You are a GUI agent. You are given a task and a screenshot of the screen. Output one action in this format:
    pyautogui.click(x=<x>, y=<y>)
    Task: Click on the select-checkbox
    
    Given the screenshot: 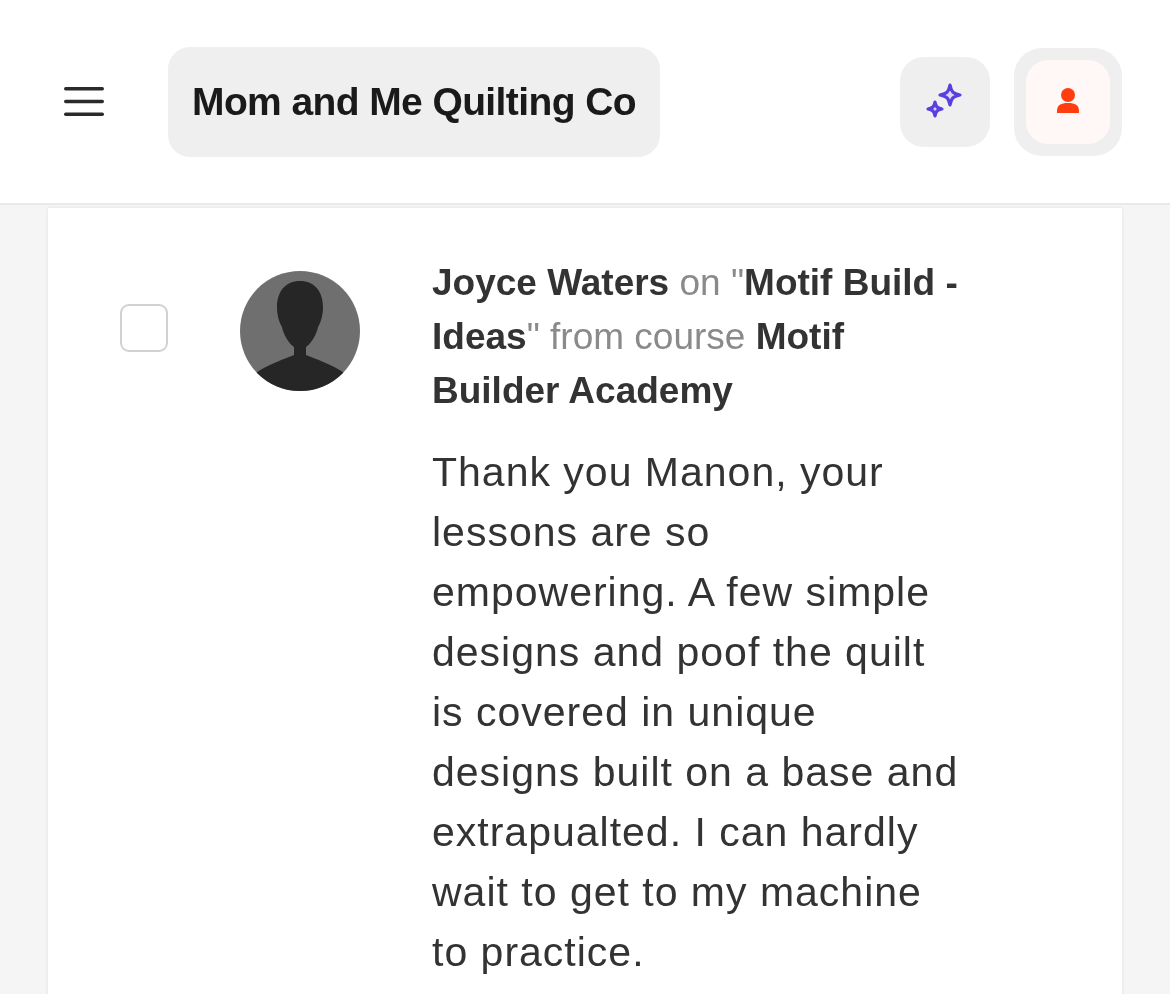 What is the action you would take?
    pyautogui.click(x=144, y=328)
    